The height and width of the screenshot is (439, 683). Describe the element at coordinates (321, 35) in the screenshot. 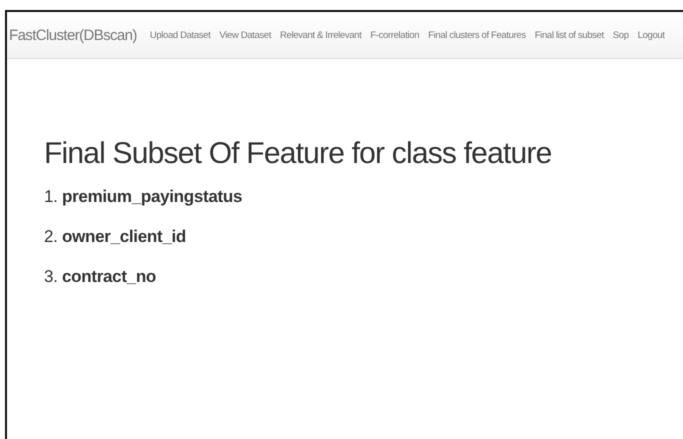

I see `nav-link: Relevant & Irrelevant` at that location.